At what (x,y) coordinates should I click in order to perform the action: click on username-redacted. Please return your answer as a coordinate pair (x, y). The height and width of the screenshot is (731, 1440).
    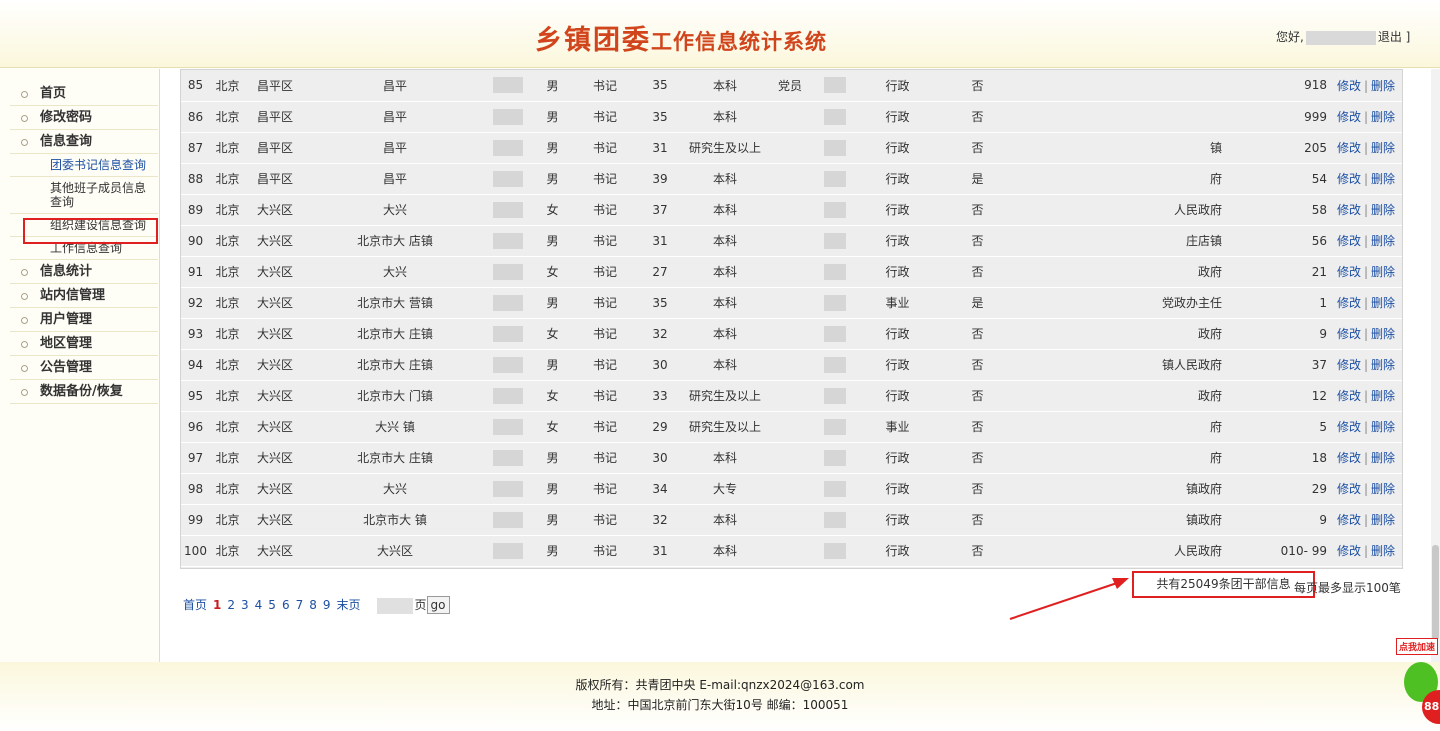
    Looking at the image, I should click on (1340, 37).